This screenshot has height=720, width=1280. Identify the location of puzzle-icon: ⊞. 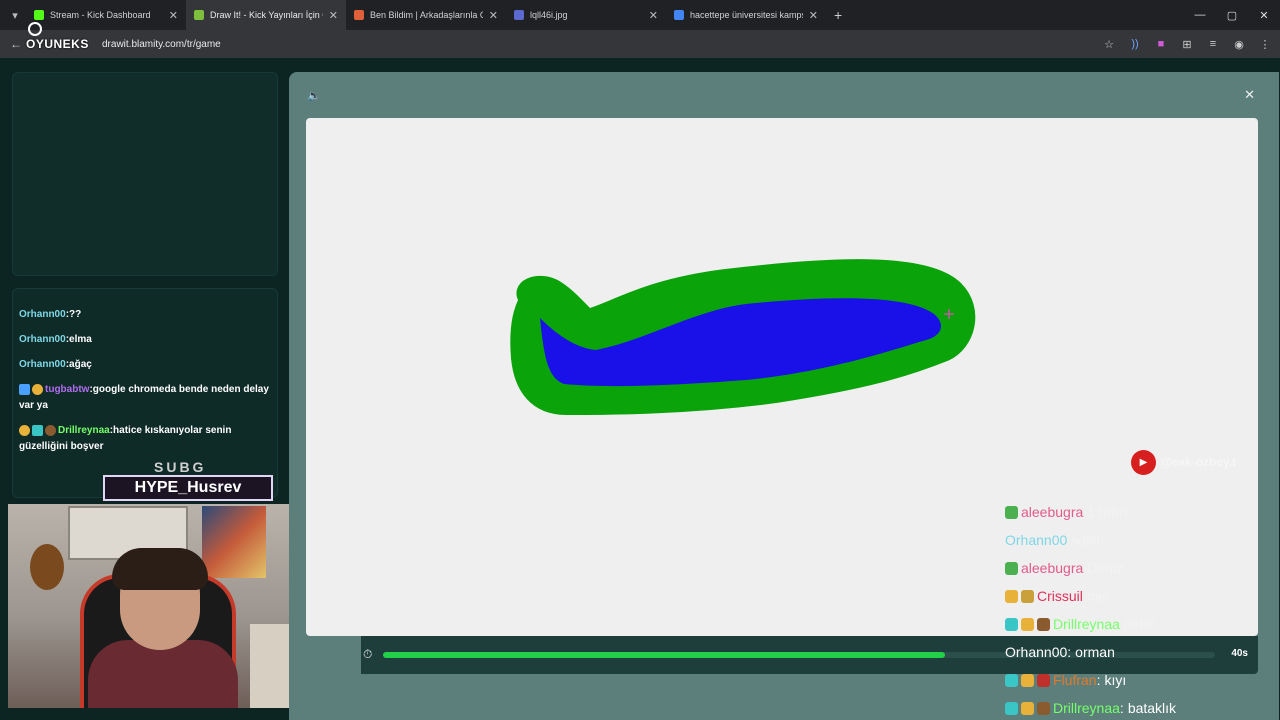
(1187, 44).